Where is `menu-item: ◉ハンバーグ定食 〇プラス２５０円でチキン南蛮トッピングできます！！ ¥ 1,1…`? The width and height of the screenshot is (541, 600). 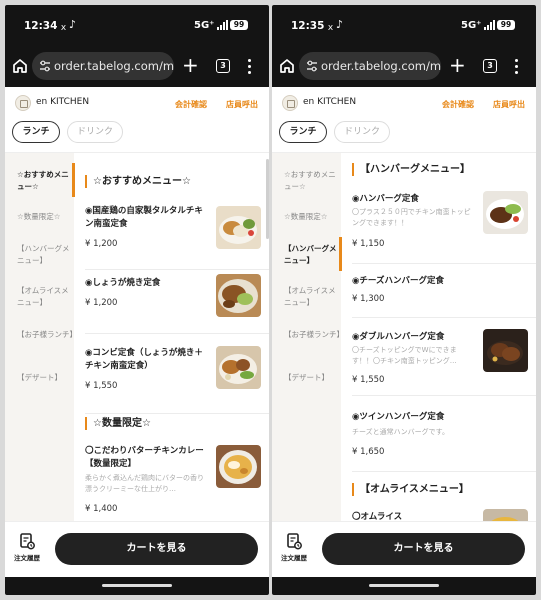 menu-item: ◉ハンバーグ定食 〇プラス２５０円でチキン南蛮トッピングできます！！ ¥ 1,1… is located at coordinates (444, 224).